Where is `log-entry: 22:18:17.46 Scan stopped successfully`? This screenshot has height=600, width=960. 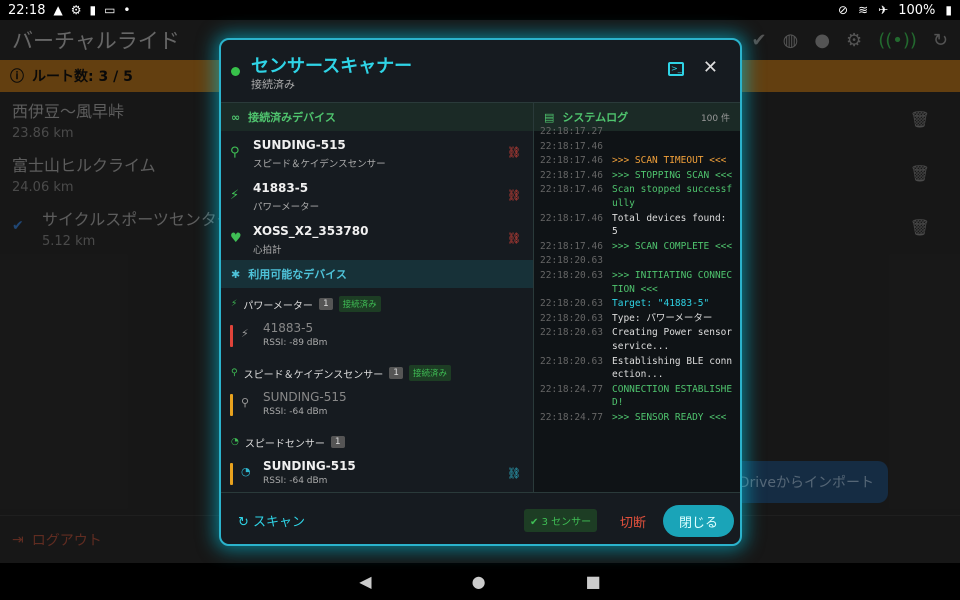 log-entry: 22:18:17.46 Scan stopped successfully is located at coordinates (638, 196).